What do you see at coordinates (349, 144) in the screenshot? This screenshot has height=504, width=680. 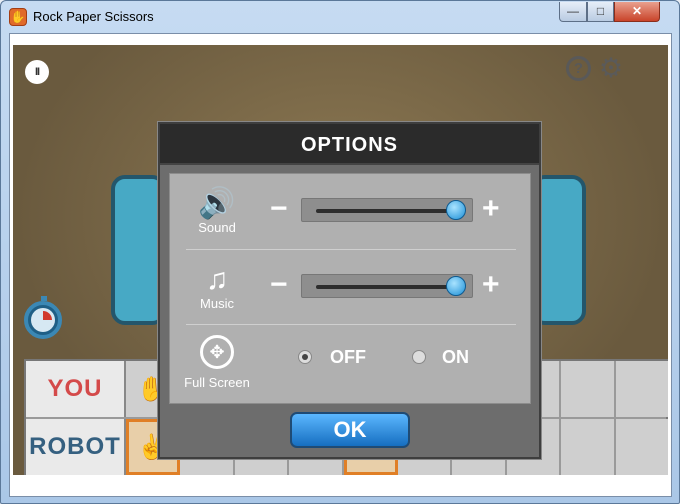 I see `options-title: OPTIONS` at bounding box center [349, 144].